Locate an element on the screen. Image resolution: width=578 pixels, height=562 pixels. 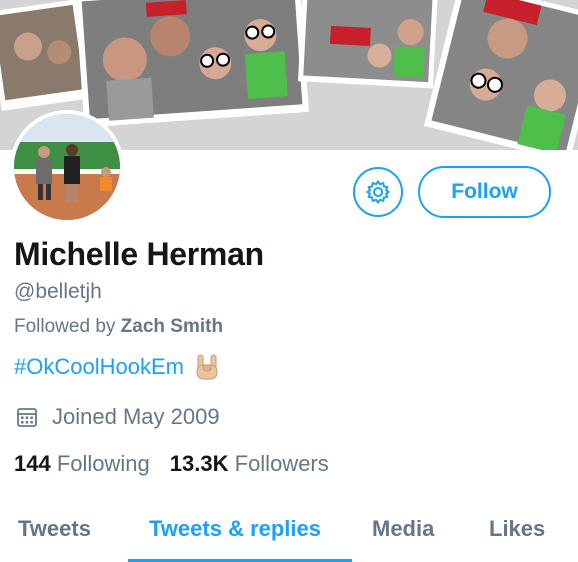
follow-button: Follow is located at coordinates (484, 192).